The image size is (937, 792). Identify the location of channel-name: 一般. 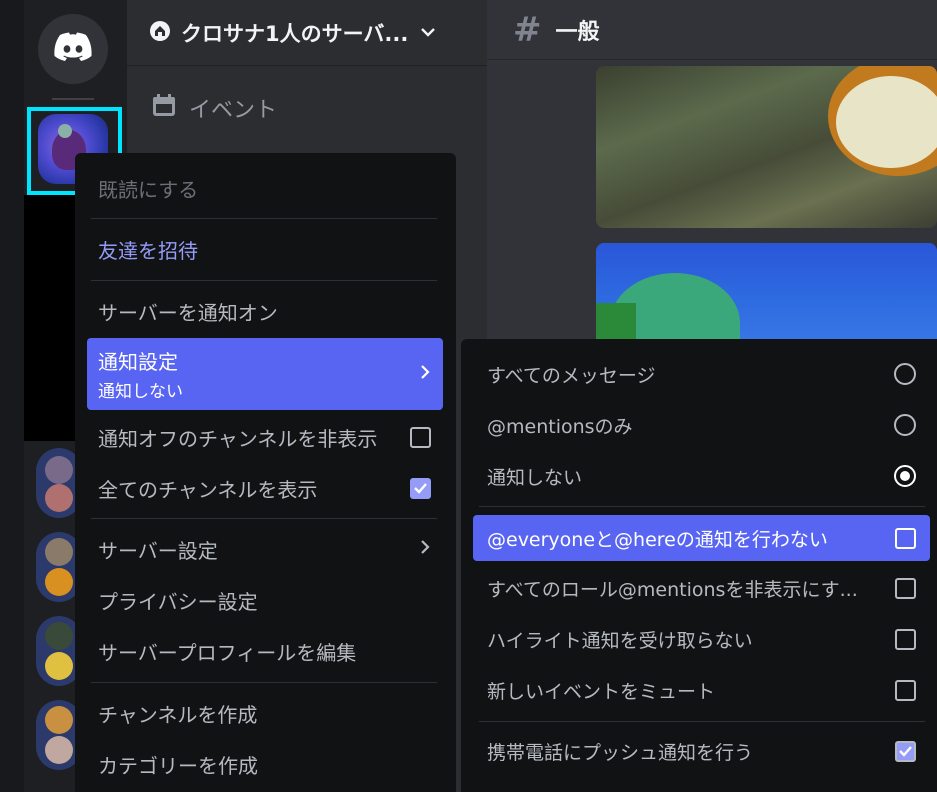
(577, 32).